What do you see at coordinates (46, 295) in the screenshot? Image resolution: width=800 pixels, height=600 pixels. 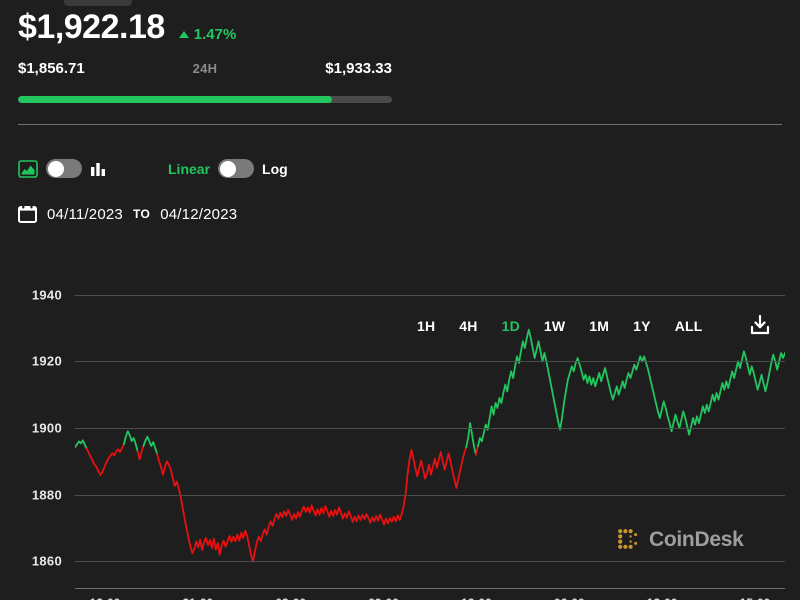 I see `y-axis-tick-label: 1940` at bounding box center [46, 295].